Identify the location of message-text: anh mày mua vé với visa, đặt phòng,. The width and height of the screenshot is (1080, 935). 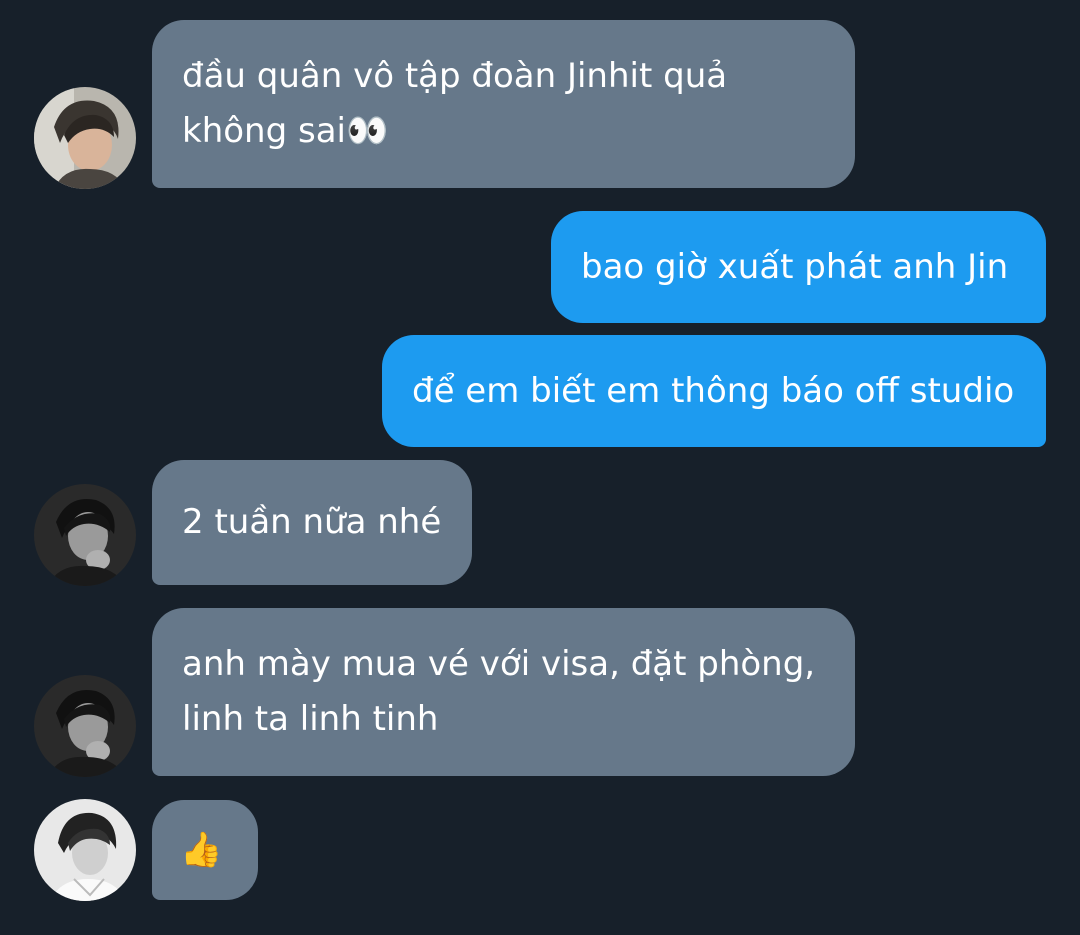
(499, 664).